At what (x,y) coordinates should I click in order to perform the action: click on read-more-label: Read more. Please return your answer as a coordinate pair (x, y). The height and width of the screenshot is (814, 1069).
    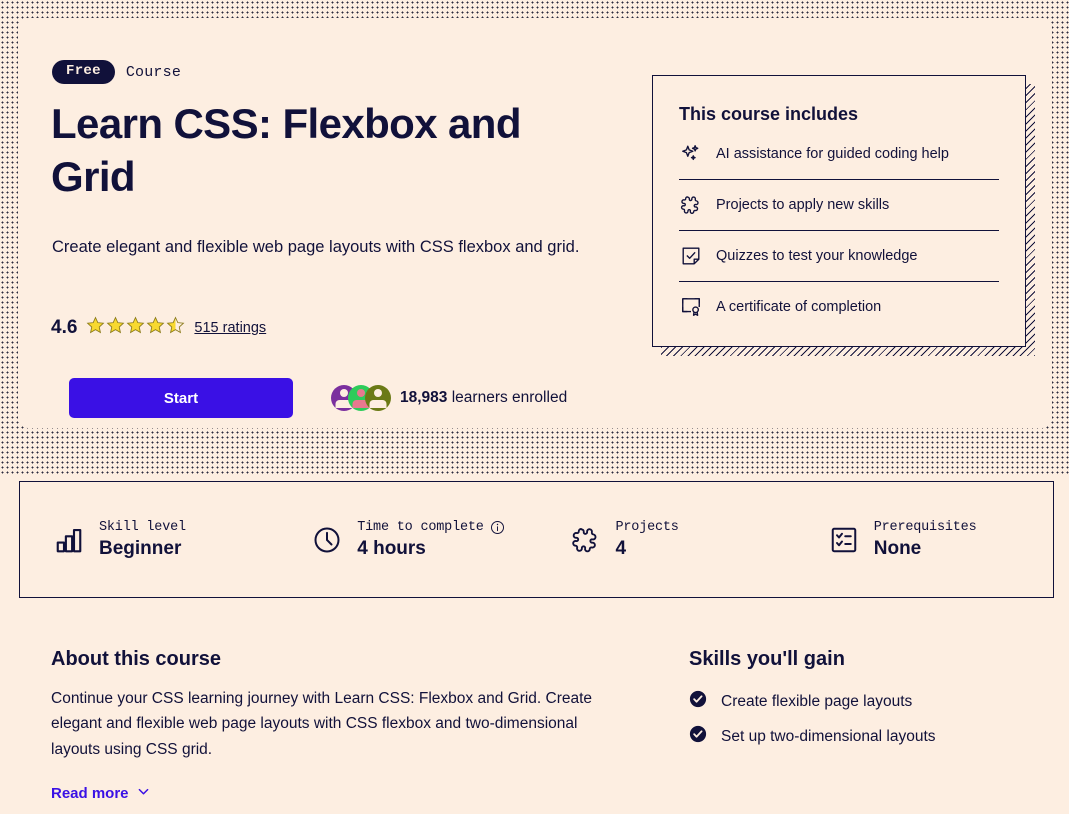
    Looking at the image, I should click on (90, 793).